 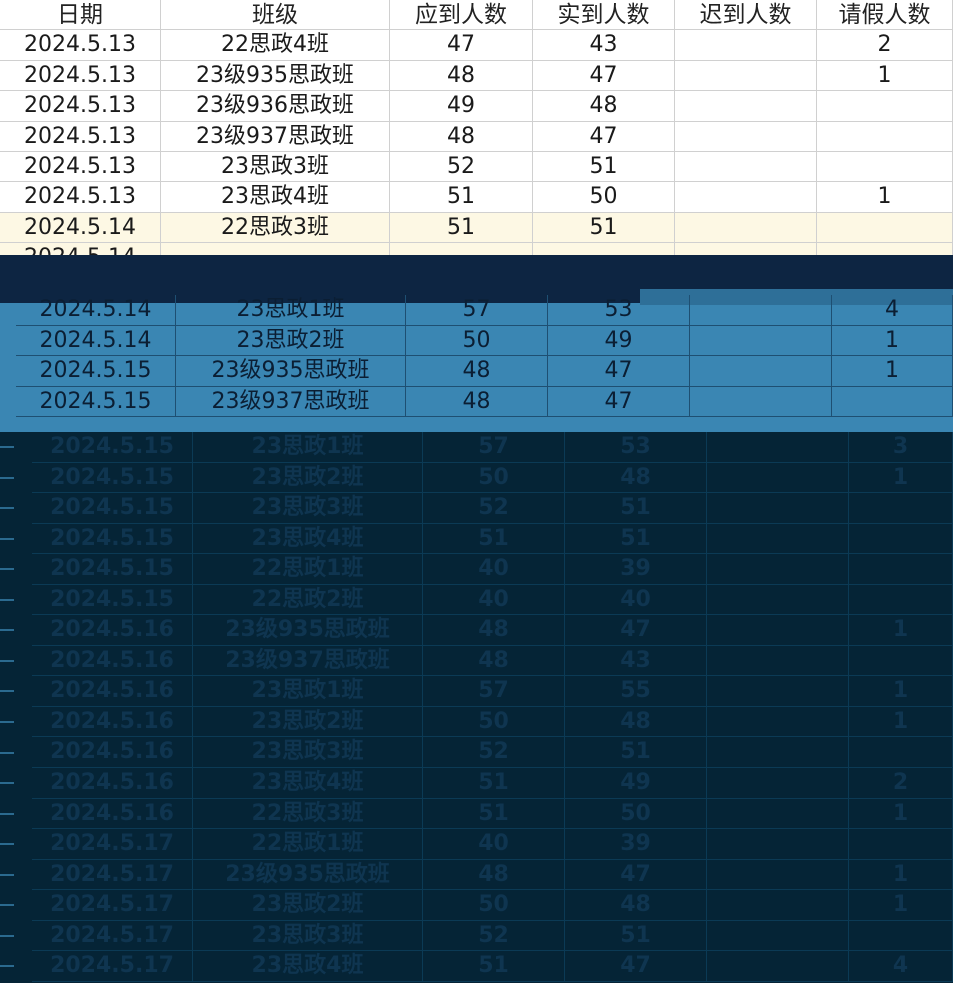 I want to click on header-date: 日期, so click(x=80, y=15).